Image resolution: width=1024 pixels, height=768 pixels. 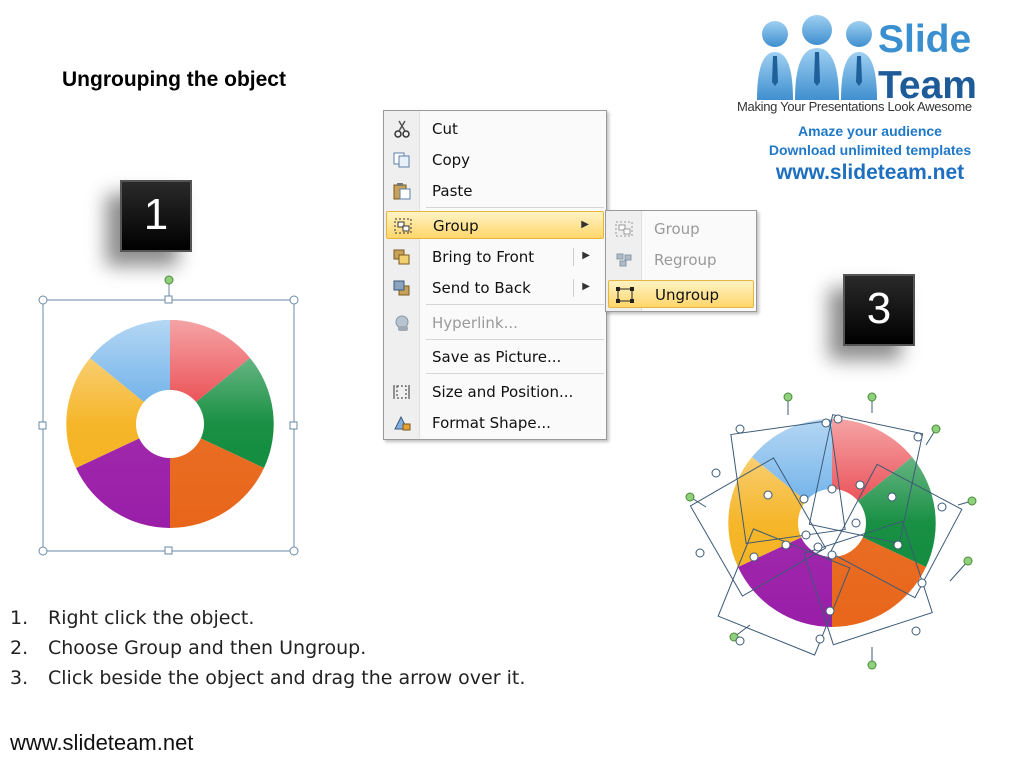 I want to click on instruction-item: 2. Choose Group and then Ungroup., so click(x=267, y=652).